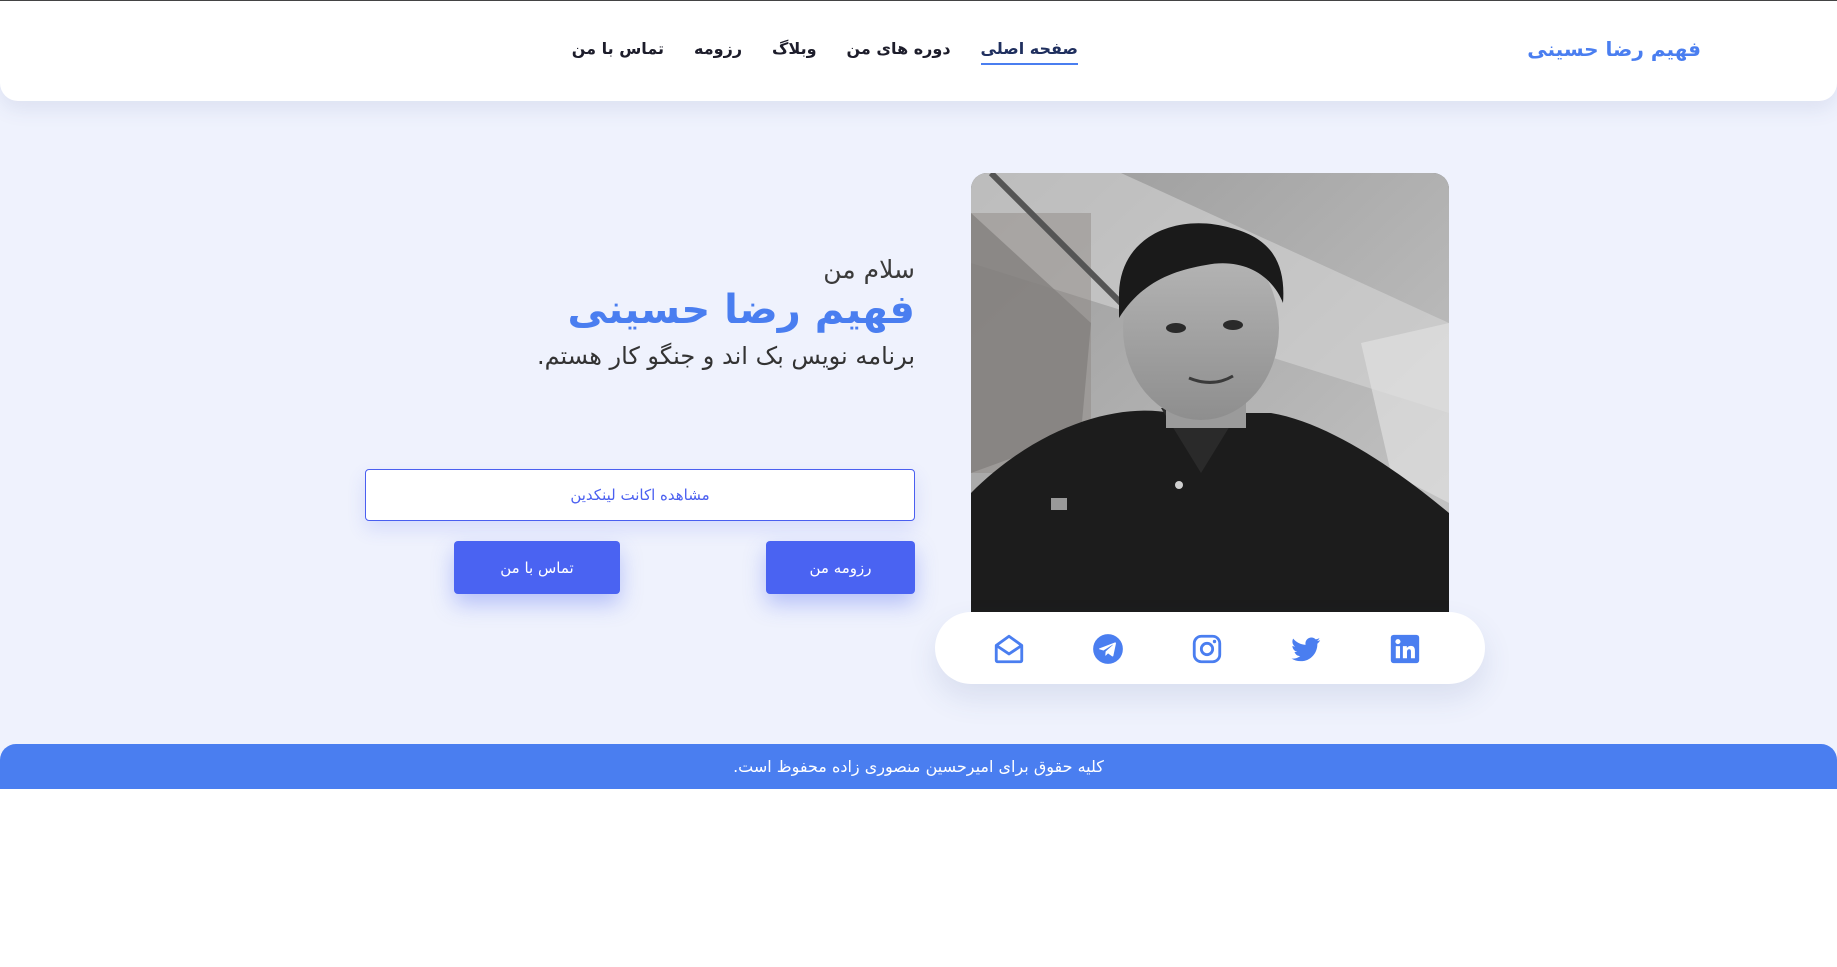  What do you see at coordinates (725, 356) in the screenshot?
I see `hero-subtitle: برنامه نویس بک اند و جنگو کار هستم.` at bounding box center [725, 356].